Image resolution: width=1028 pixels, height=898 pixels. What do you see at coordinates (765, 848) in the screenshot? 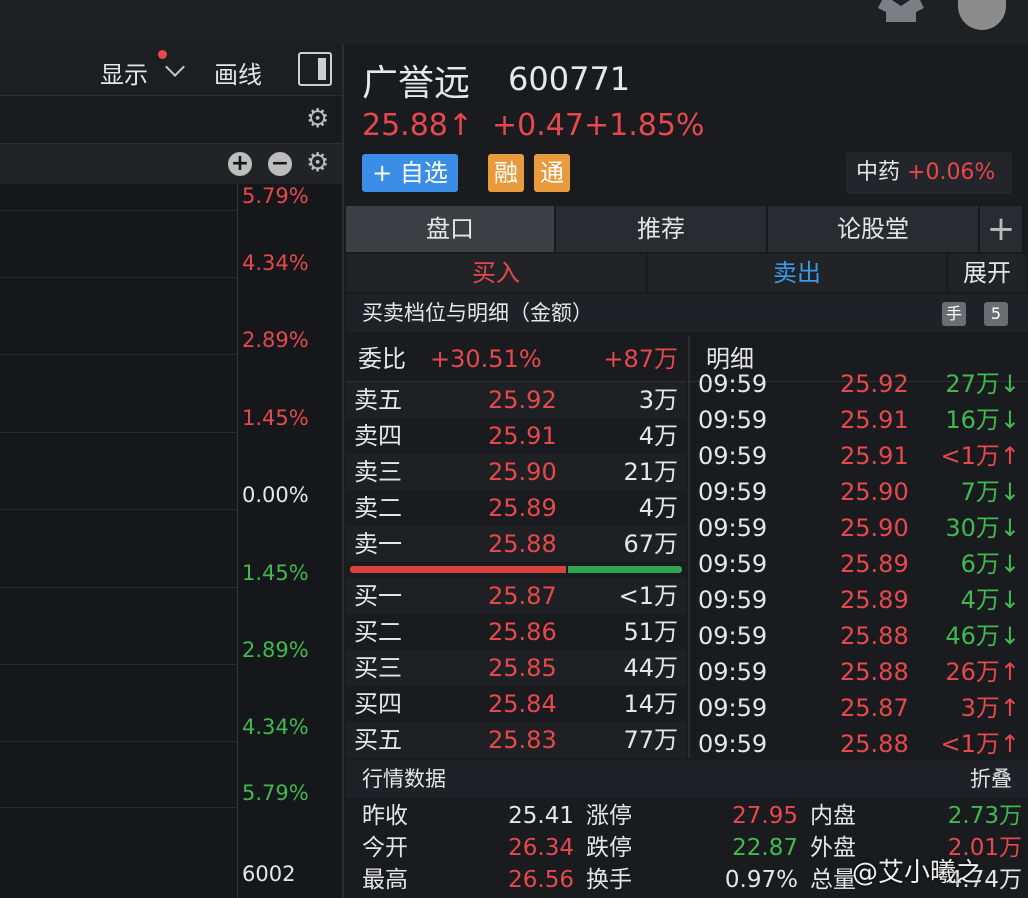
I see `market-value: 22.87` at bounding box center [765, 848].